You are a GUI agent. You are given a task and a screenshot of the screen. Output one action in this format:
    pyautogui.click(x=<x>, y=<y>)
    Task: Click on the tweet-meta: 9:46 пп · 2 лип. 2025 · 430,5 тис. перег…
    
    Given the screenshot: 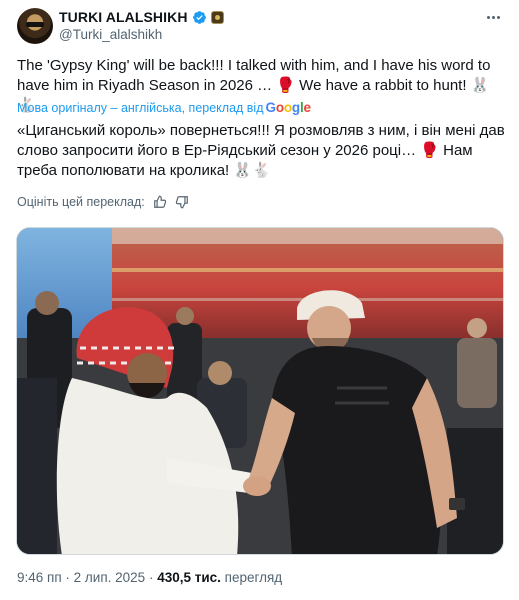 What is the action you would take?
    pyautogui.click(x=149, y=577)
    